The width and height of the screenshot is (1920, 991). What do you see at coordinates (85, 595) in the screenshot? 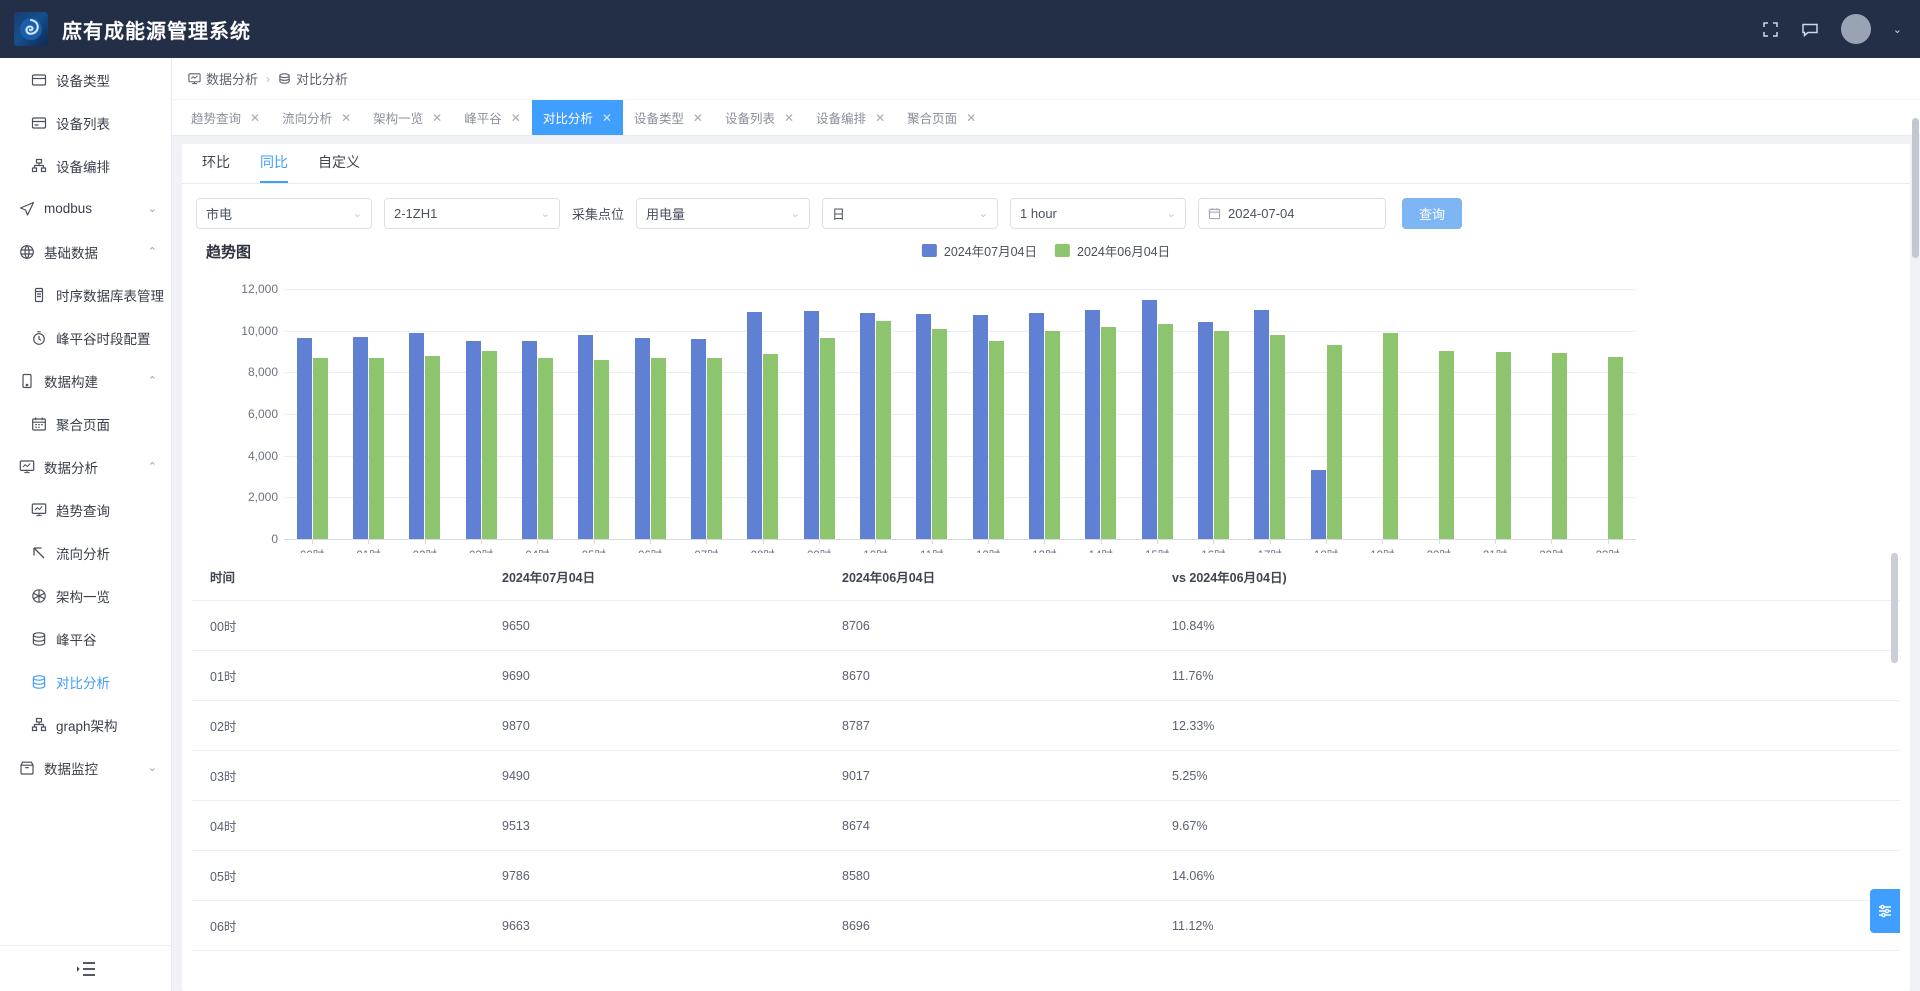
I see `sidebar-item-12: 架构一览` at bounding box center [85, 595].